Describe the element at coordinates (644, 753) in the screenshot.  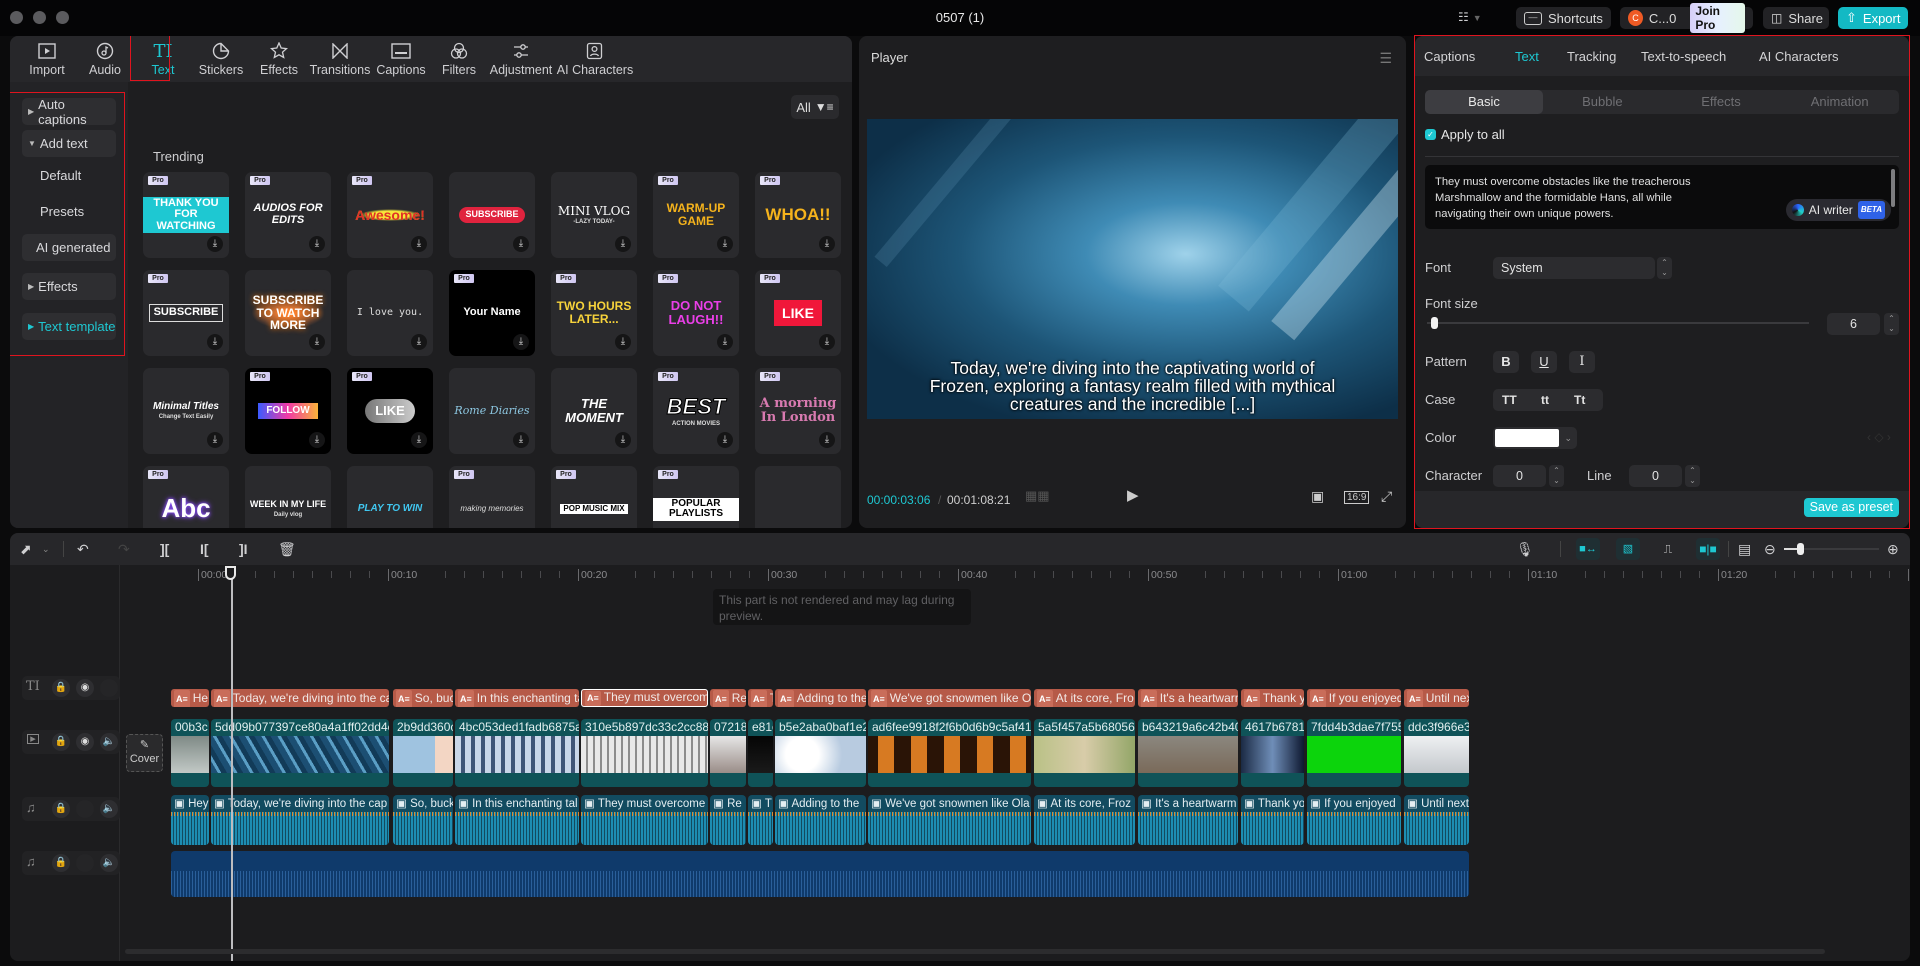
I see `video-clip: 310e5b897dc33c2cc88b` at that location.